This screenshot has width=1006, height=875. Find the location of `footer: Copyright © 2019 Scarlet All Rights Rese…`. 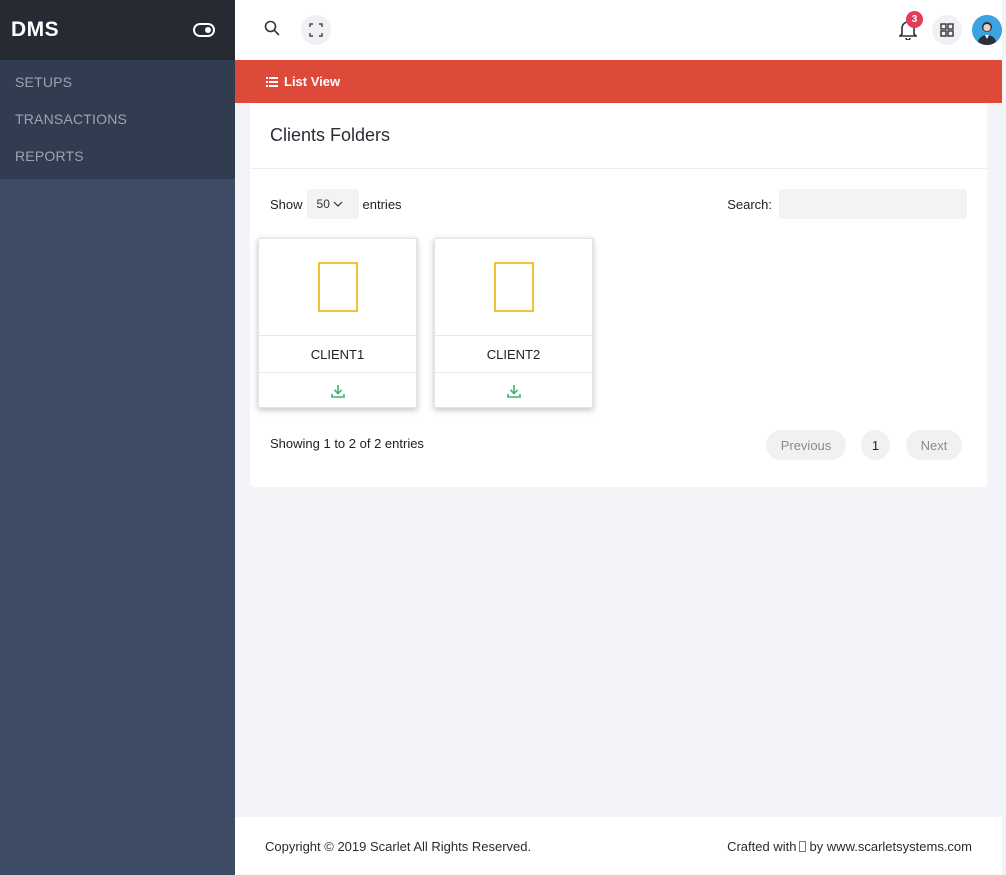

footer: Copyright © 2019 Scarlet All Rights Rese… is located at coordinates (618, 846).